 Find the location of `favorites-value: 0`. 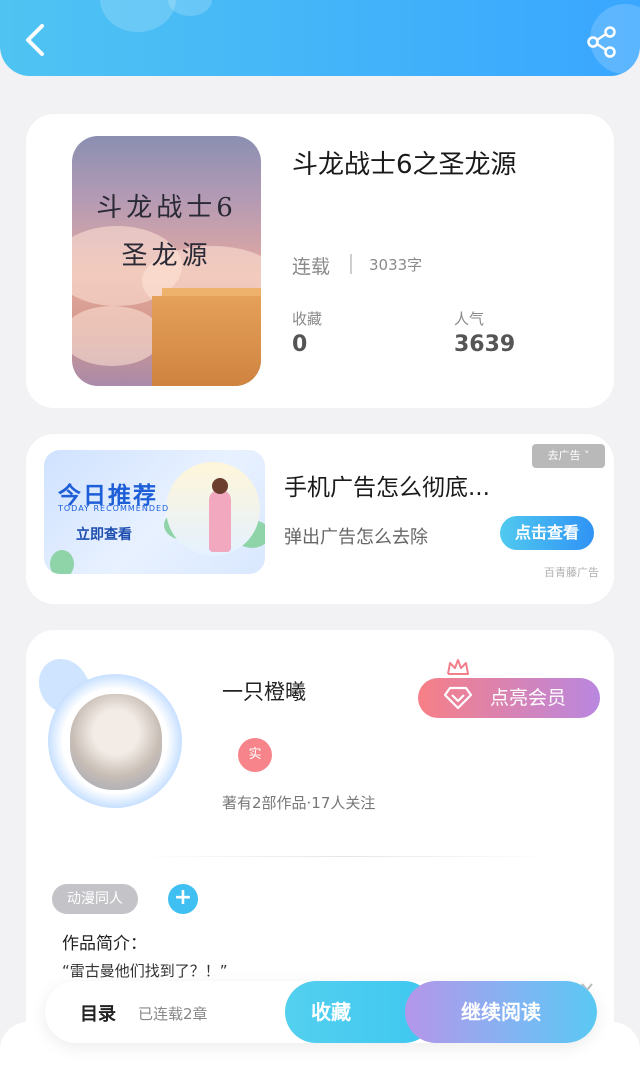

favorites-value: 0 is located at coordinates (300, 344).